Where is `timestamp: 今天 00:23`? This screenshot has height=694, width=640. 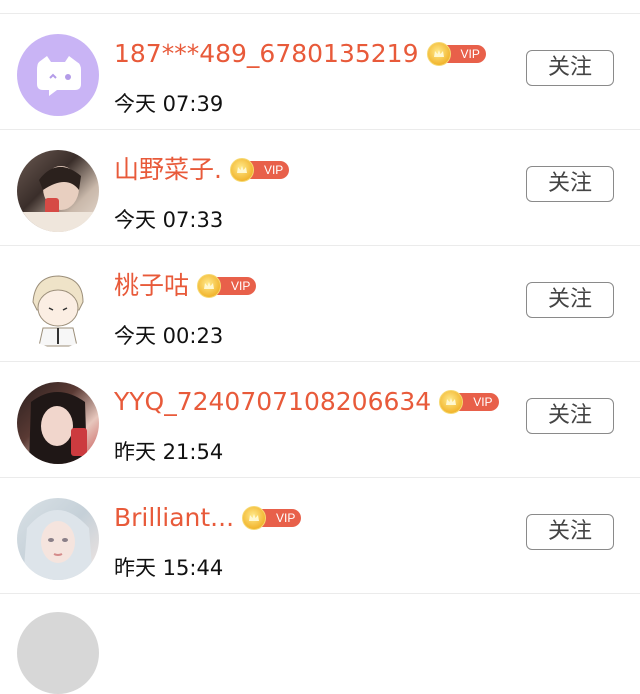
timestamp: 今天 00:23 is located at coordinates (169, 336).